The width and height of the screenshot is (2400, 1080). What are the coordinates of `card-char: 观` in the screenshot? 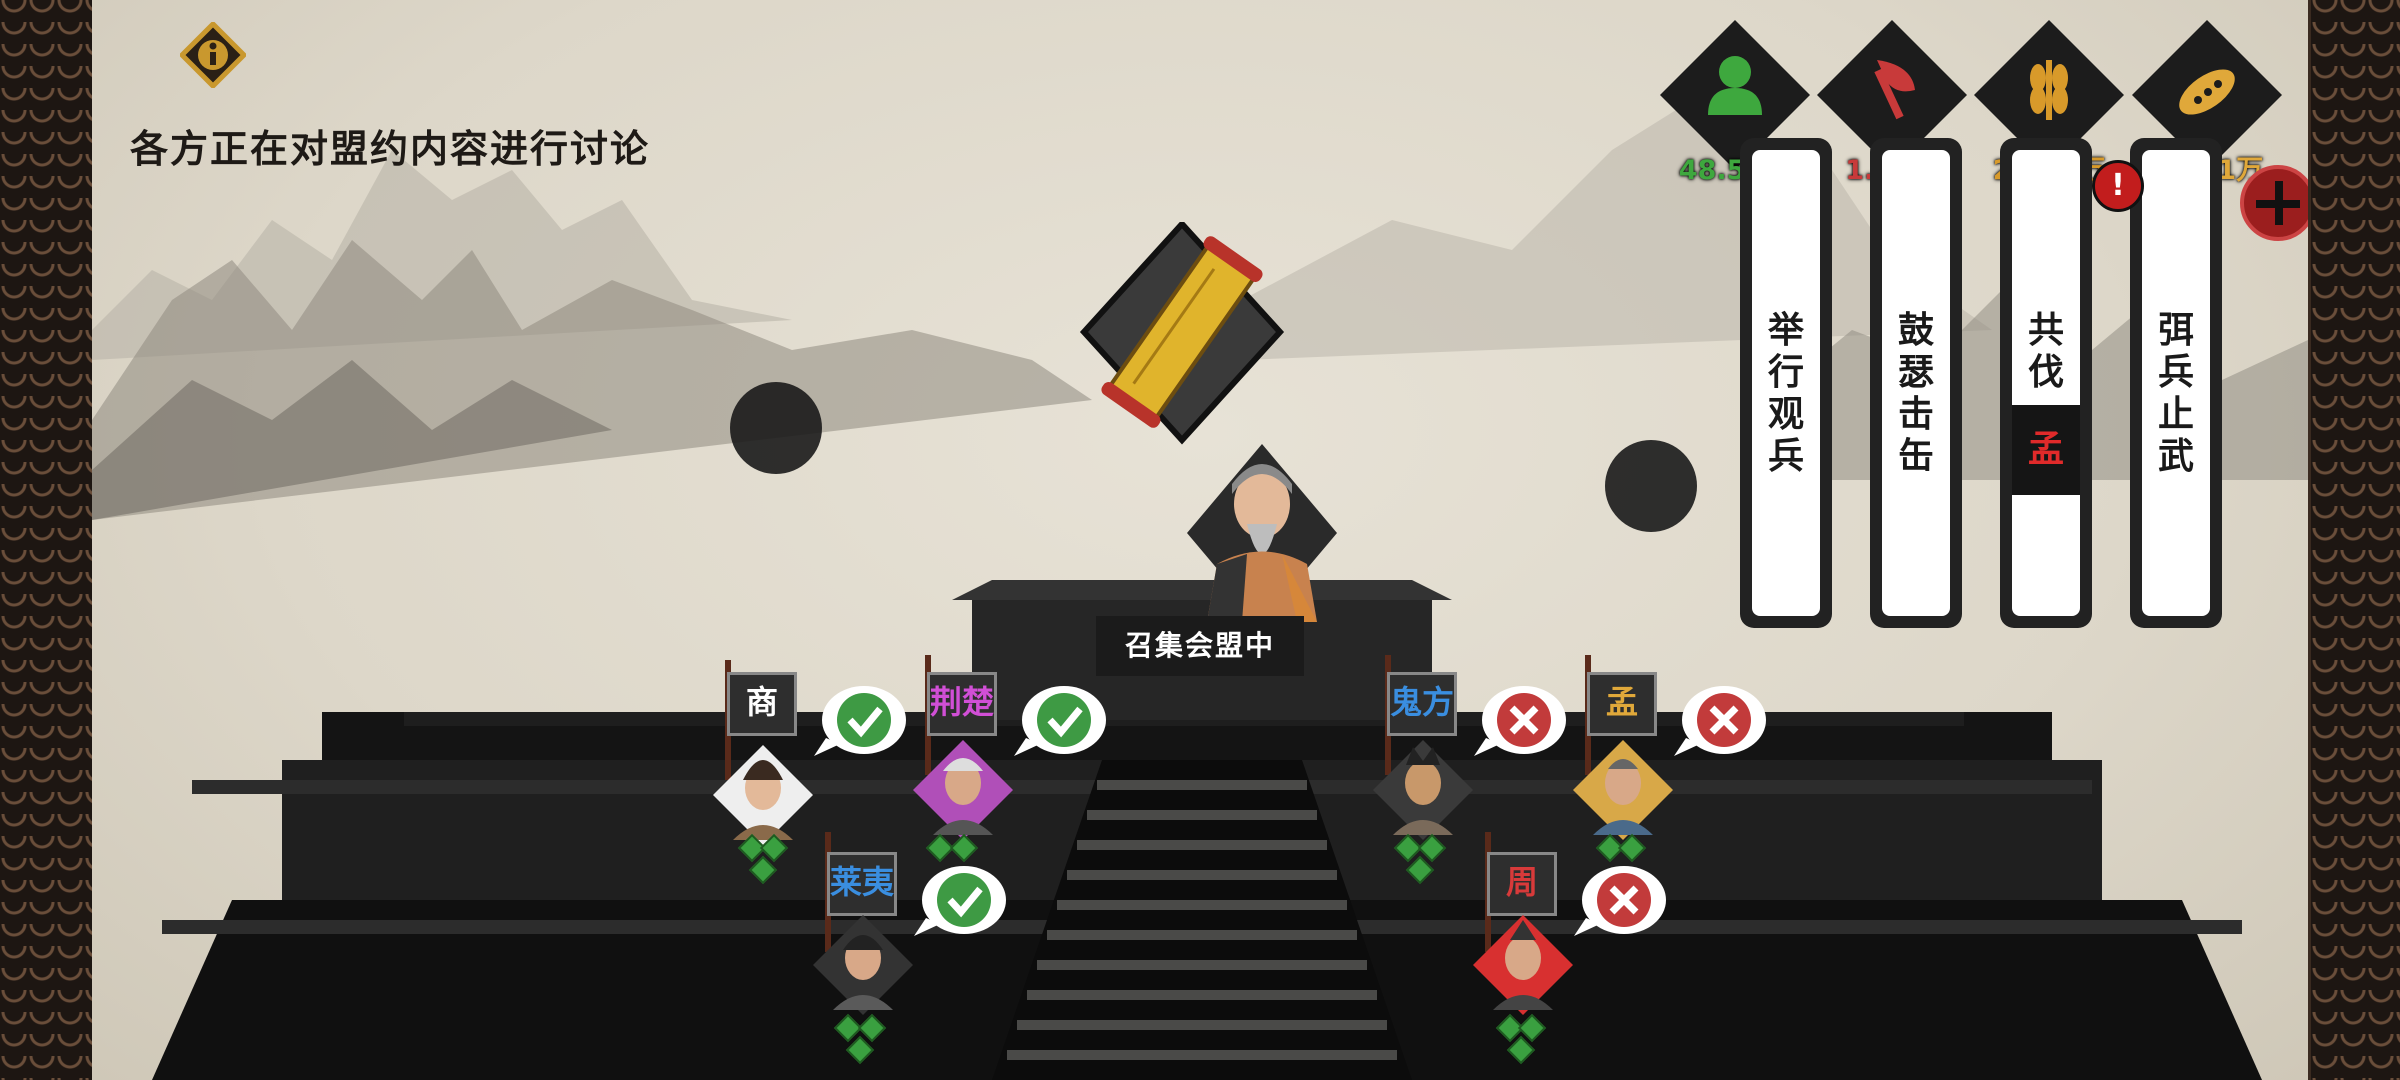 It's located at (1785, 414).